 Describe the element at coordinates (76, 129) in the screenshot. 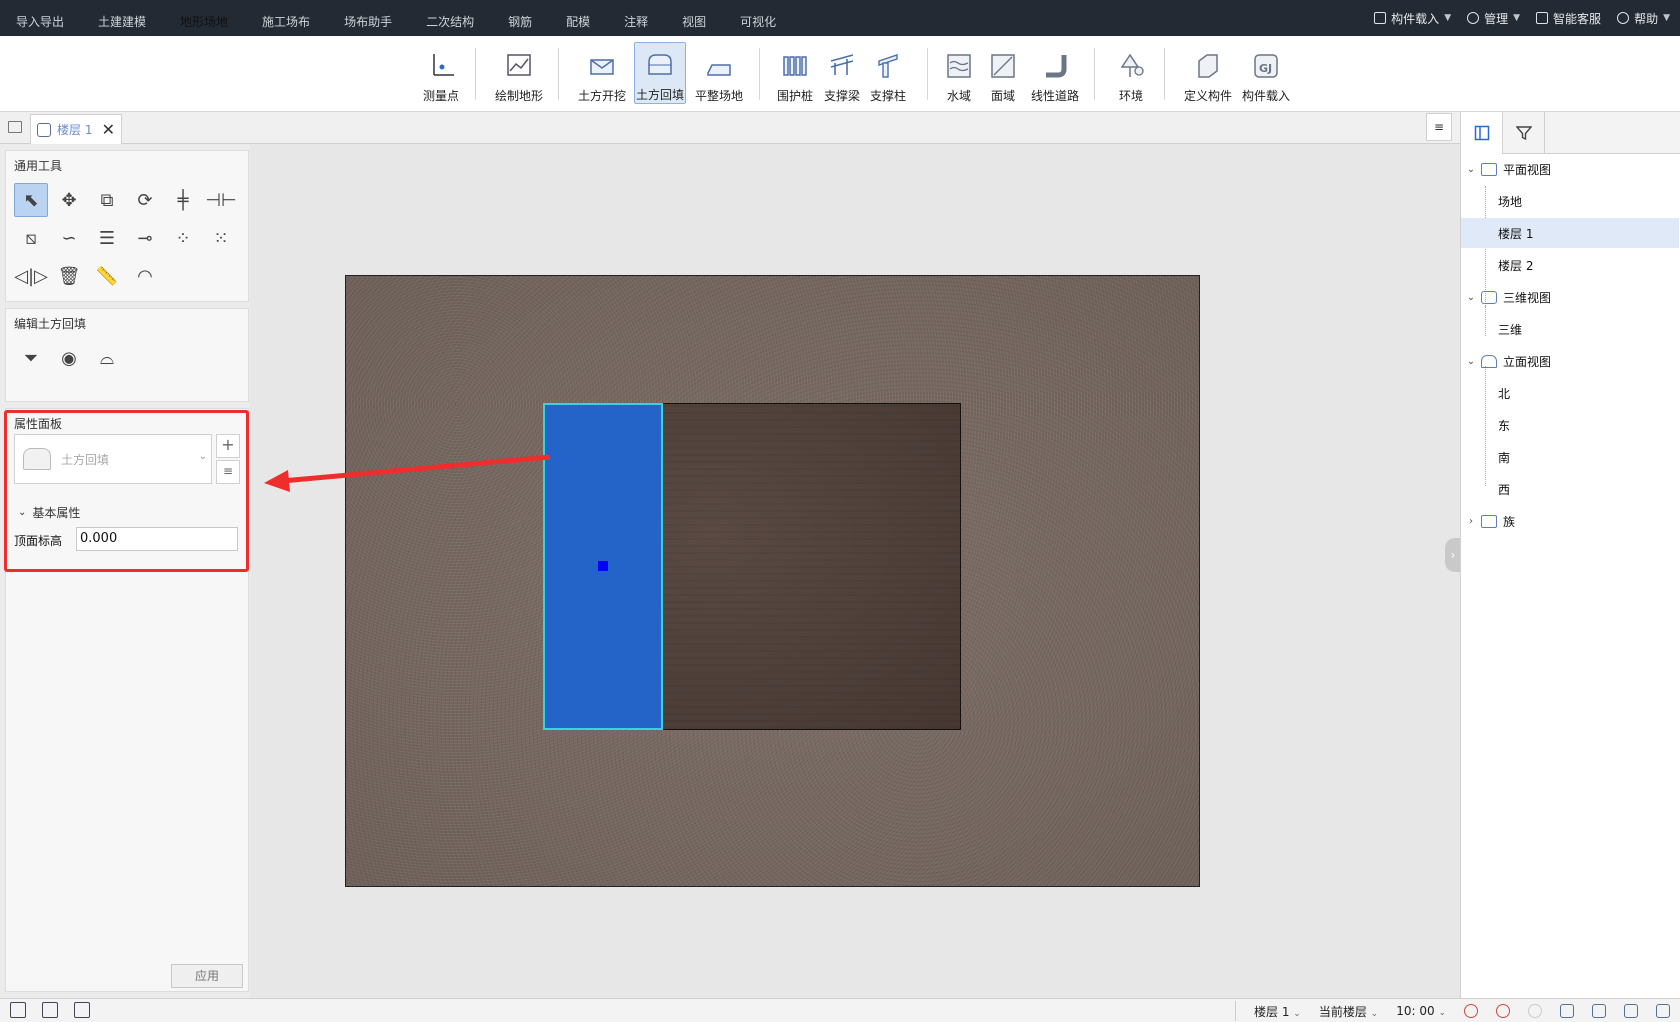

I see `document-tab-floor1: 楼层 1 ✕` at that location.